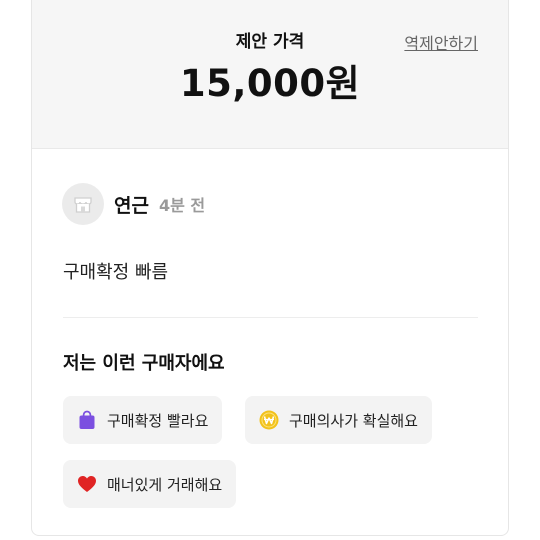 Image resolution: width=540 pixels, height=540 pixels. What do you see at coordinates (116, 272) in the screenshot?
I see `review-text: 구매확정 빠름` at bounding box center [116, 272].